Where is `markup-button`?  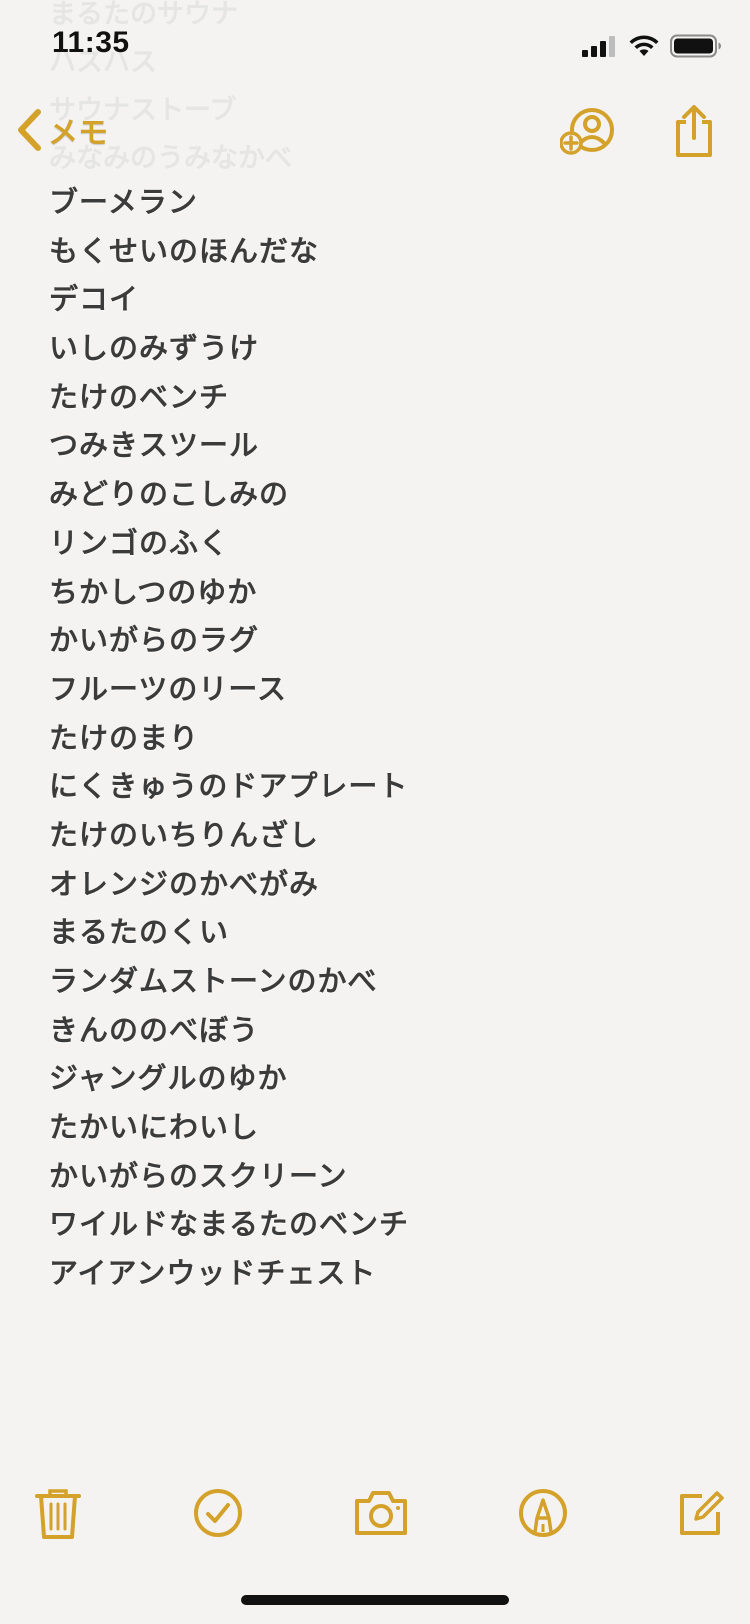
markup-button is located at coordinates (543, 1515).